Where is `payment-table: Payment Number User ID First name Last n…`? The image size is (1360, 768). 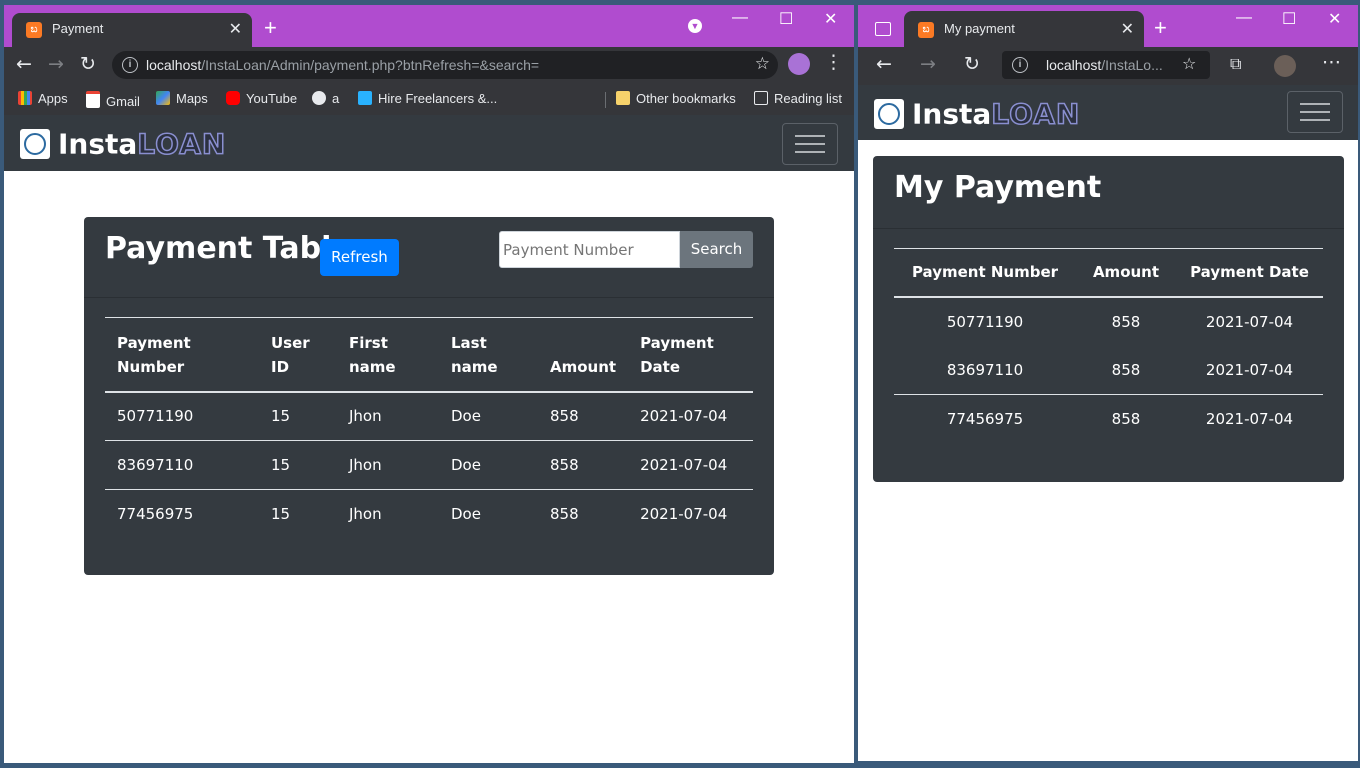 payment-table: Payment Number User ID First name Last n… is located at coordinates (429, 428).